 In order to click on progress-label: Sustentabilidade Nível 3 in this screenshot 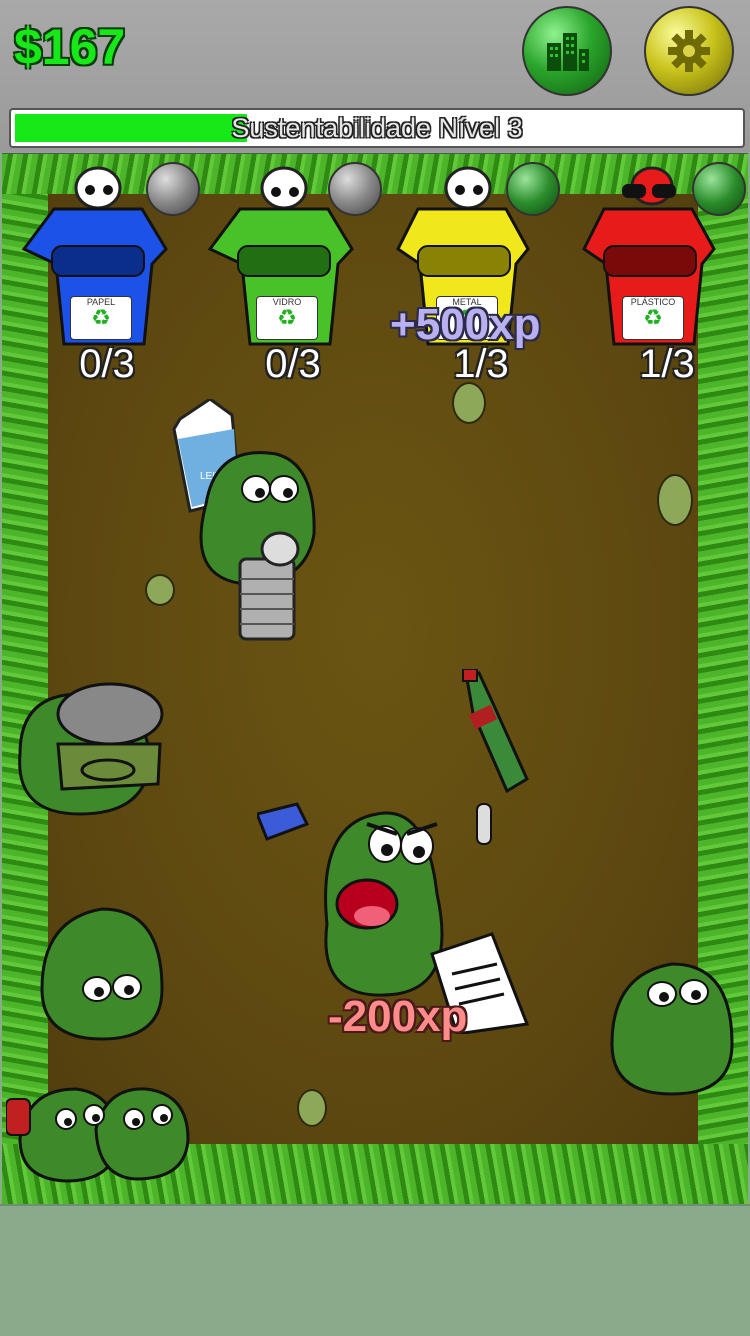, I will do `click(377, 128)`.